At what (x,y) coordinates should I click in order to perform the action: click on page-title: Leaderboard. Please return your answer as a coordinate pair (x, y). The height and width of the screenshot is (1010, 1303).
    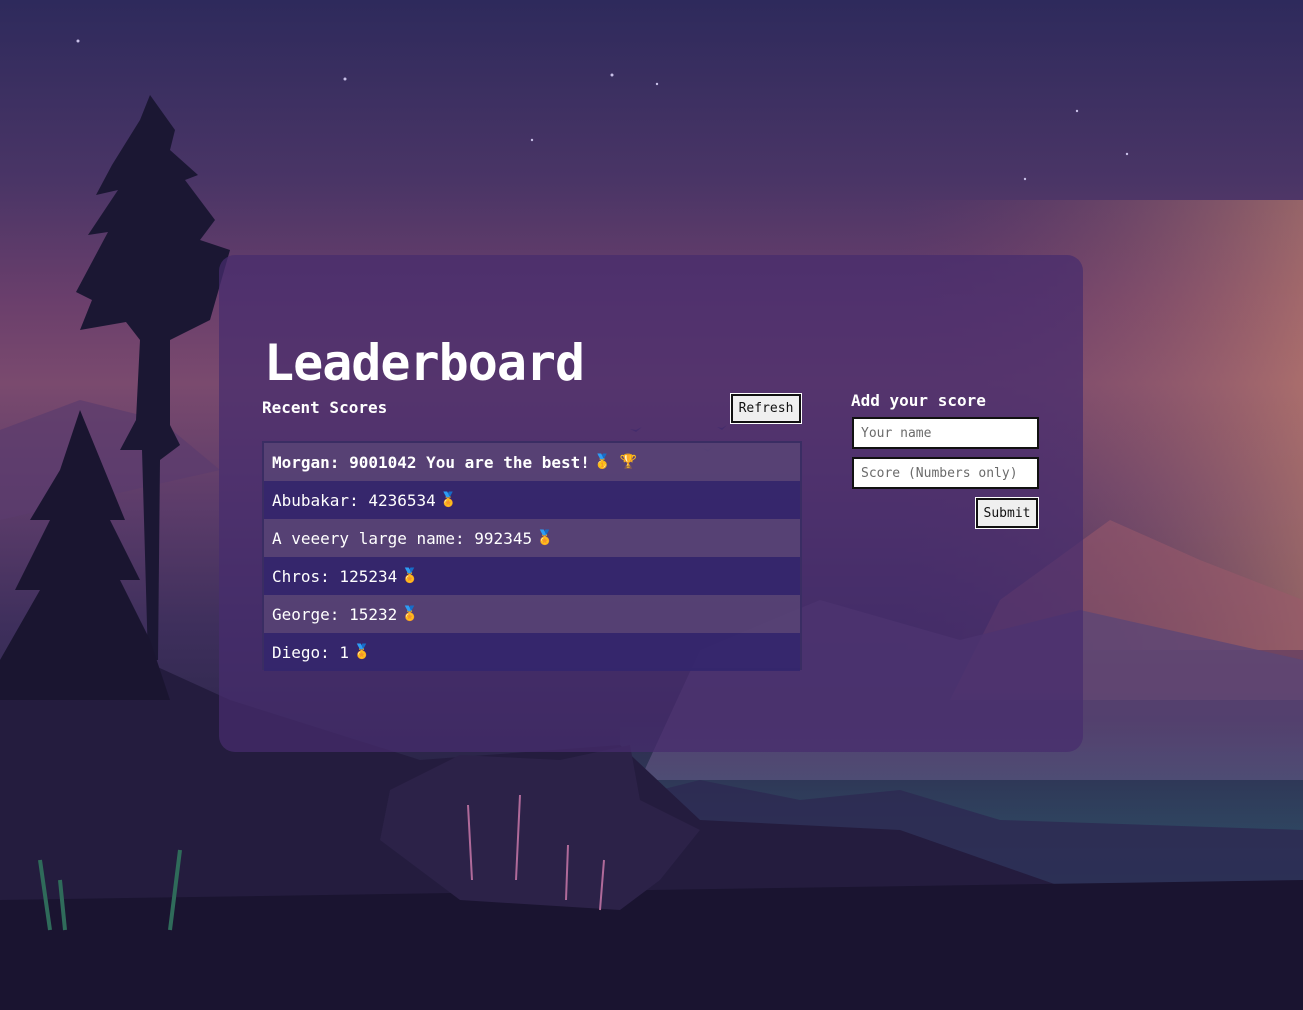
    Looking at the image, I should click on (424, 363).